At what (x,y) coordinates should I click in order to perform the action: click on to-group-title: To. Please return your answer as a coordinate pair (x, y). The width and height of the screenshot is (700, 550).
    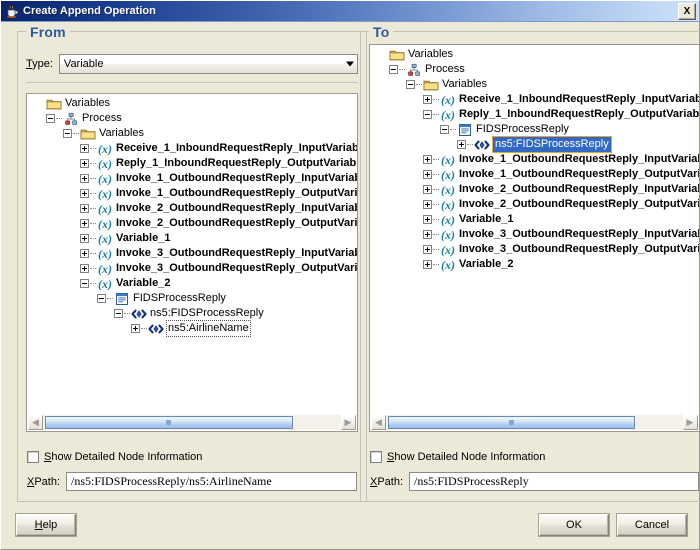
    Looking at the image, I should click on (381, 32).